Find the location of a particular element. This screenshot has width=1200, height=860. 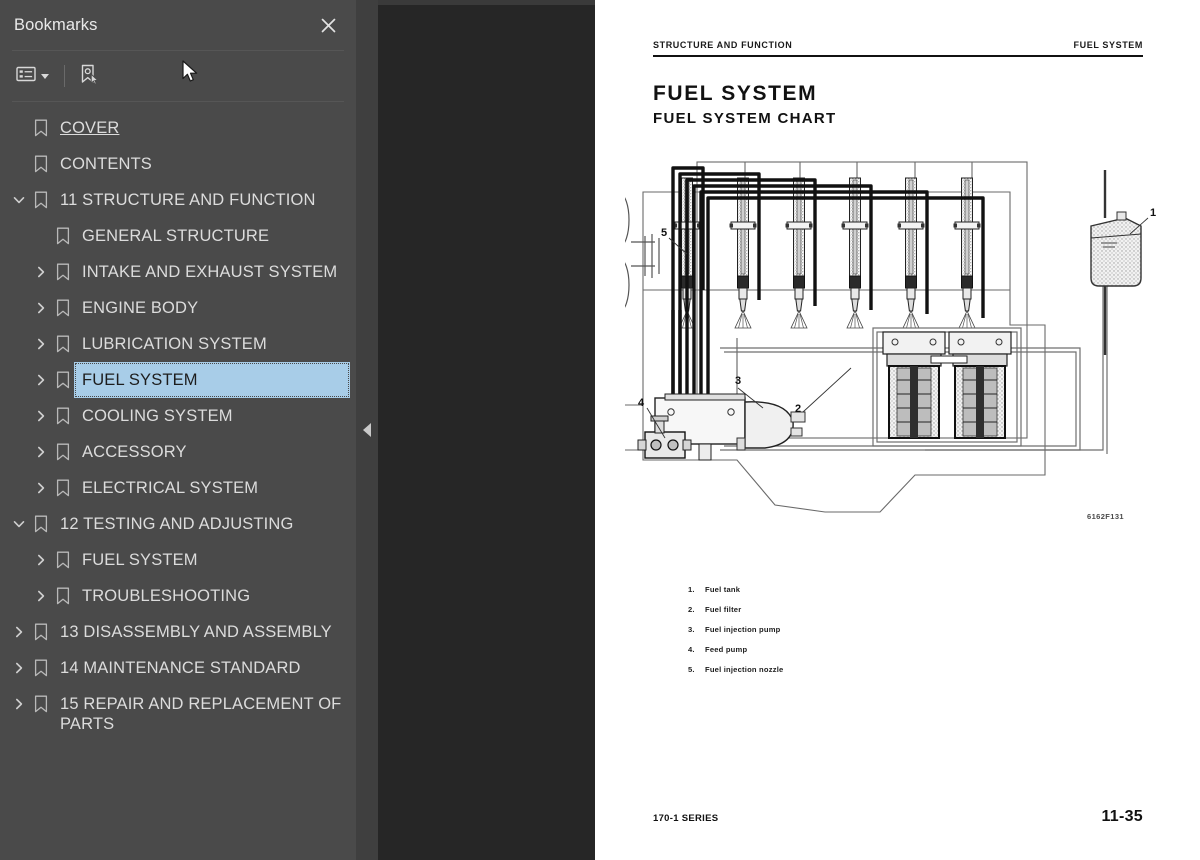

bookmark-item: 12 TESTING AND ADJUSTING is located at coordinates (178, 524).